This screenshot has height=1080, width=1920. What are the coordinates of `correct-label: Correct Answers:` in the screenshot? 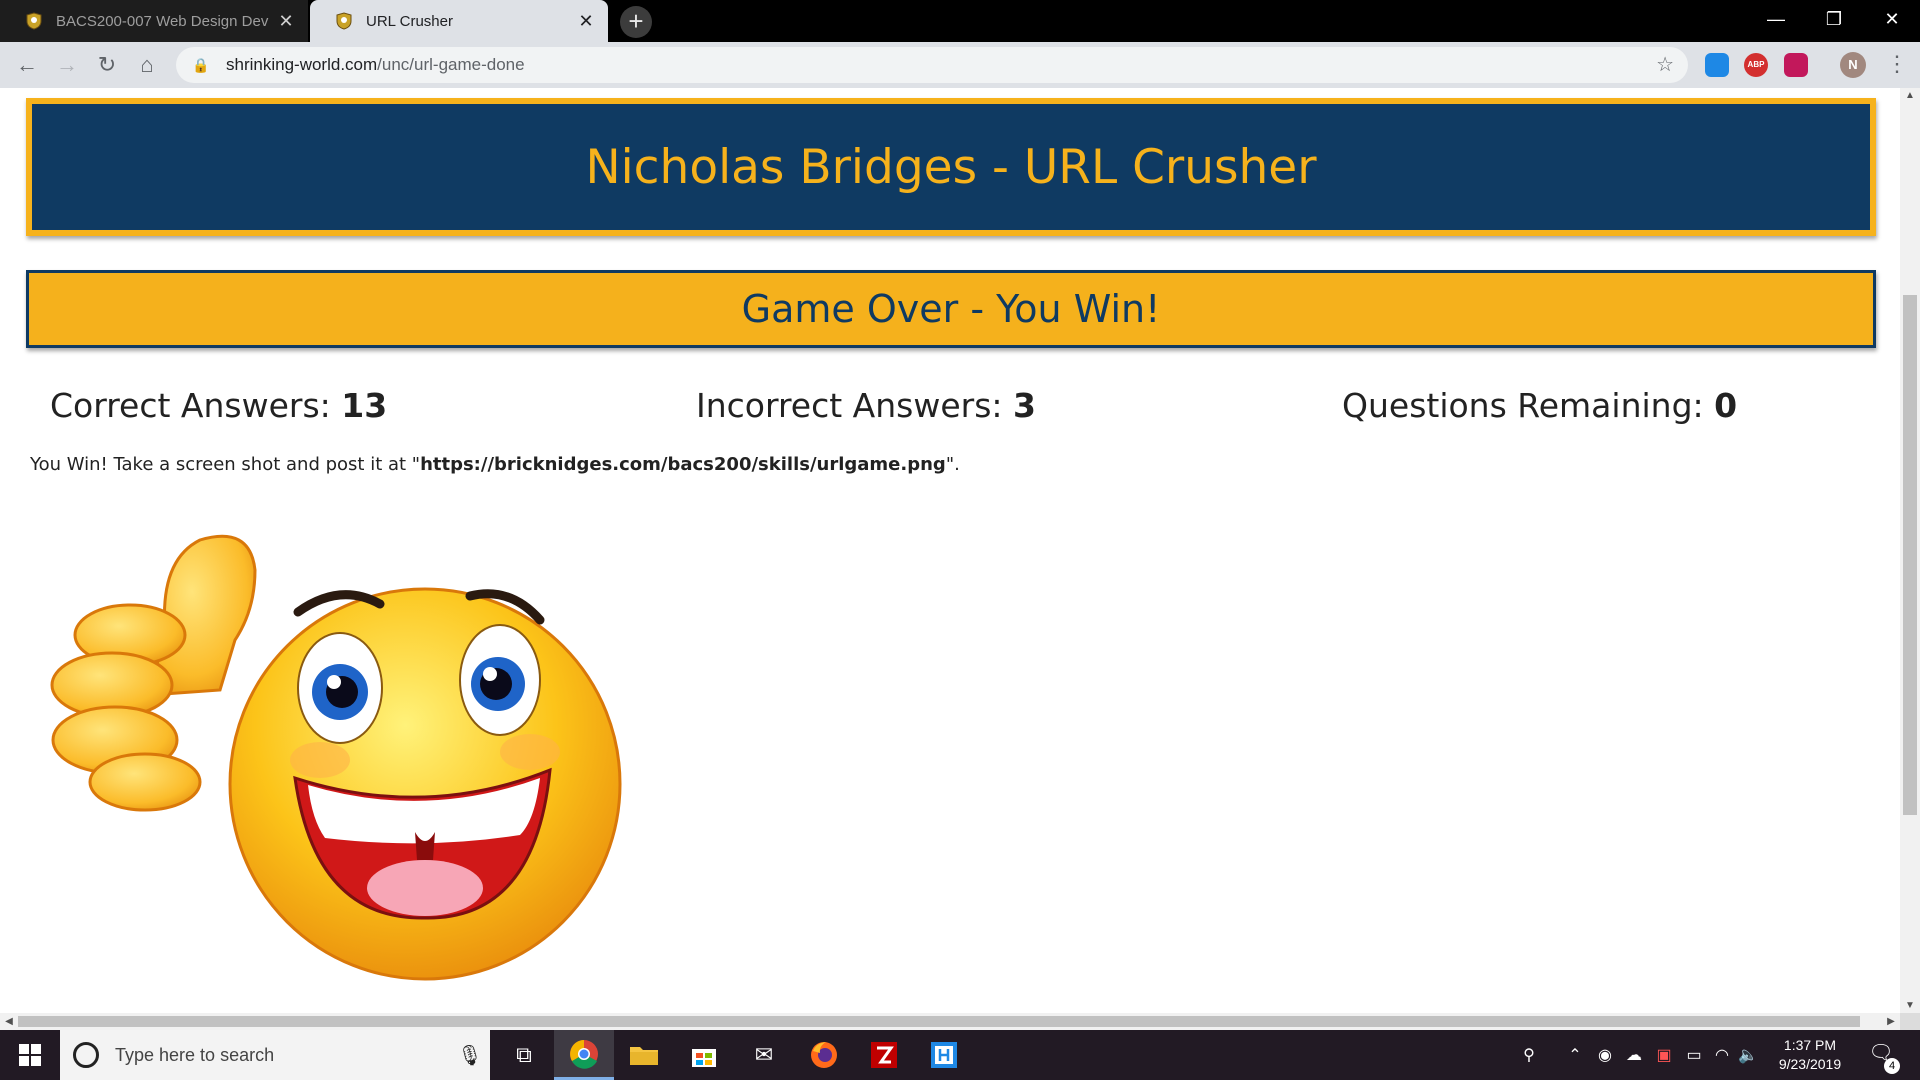 It's located at (190, 405).